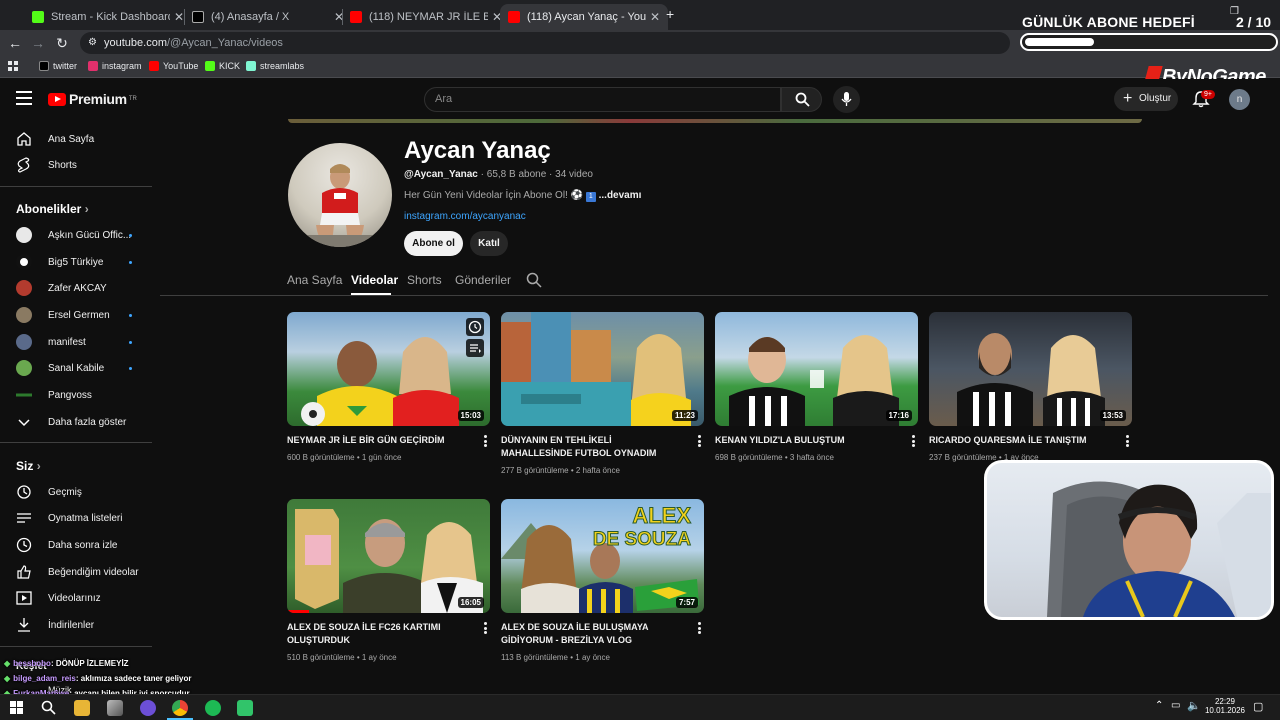  What do you see at coordinates (1159, 705) in the screenshot?
I see `tray-chevron-icon: ⌃` at bounding box center [1159, 705].